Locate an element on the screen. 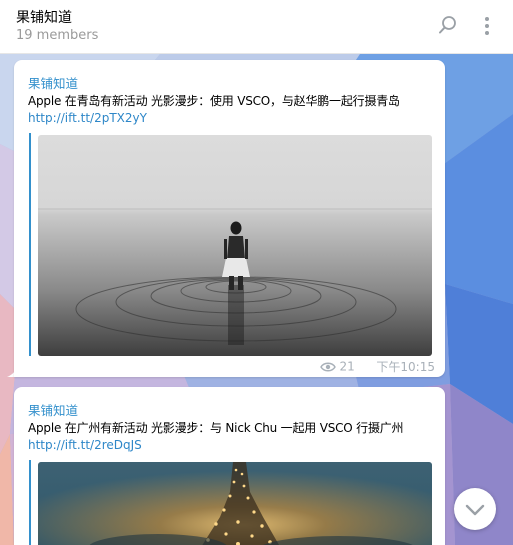 This screenshot has width=513, height=545. view-count: 21 is located at coordinates (347, 366).